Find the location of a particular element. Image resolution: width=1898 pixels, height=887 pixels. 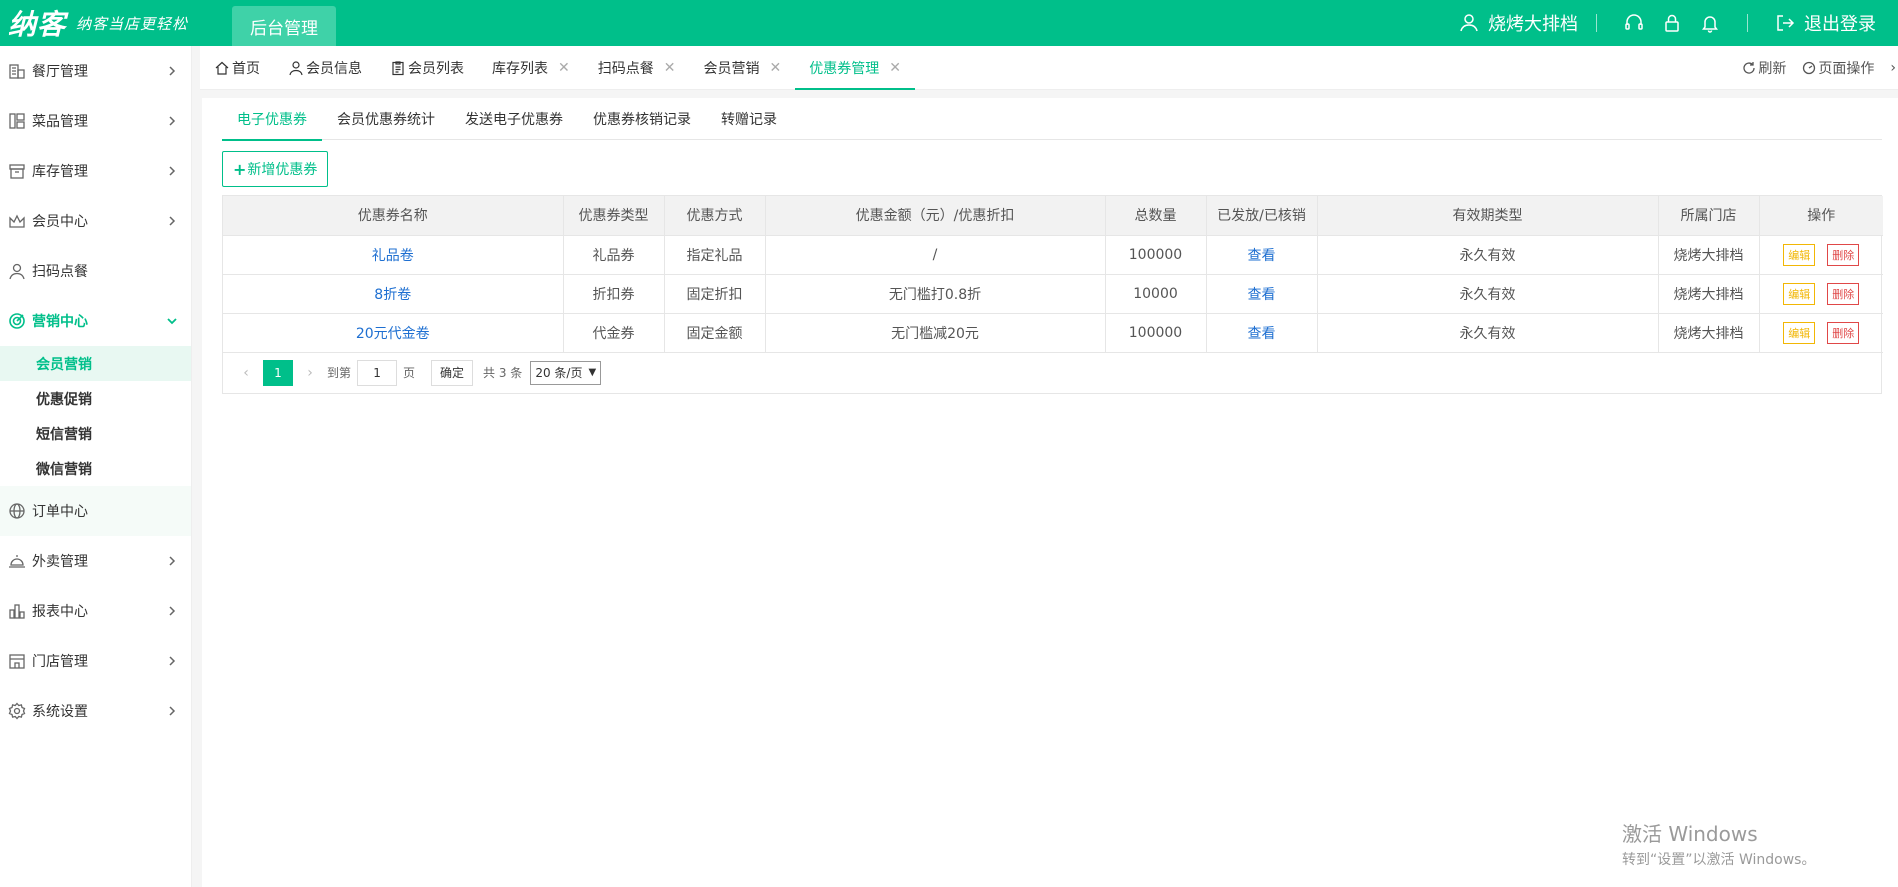

sidebar-item-restaurant: 餐厅管理 is located at coordinates (95, 71).